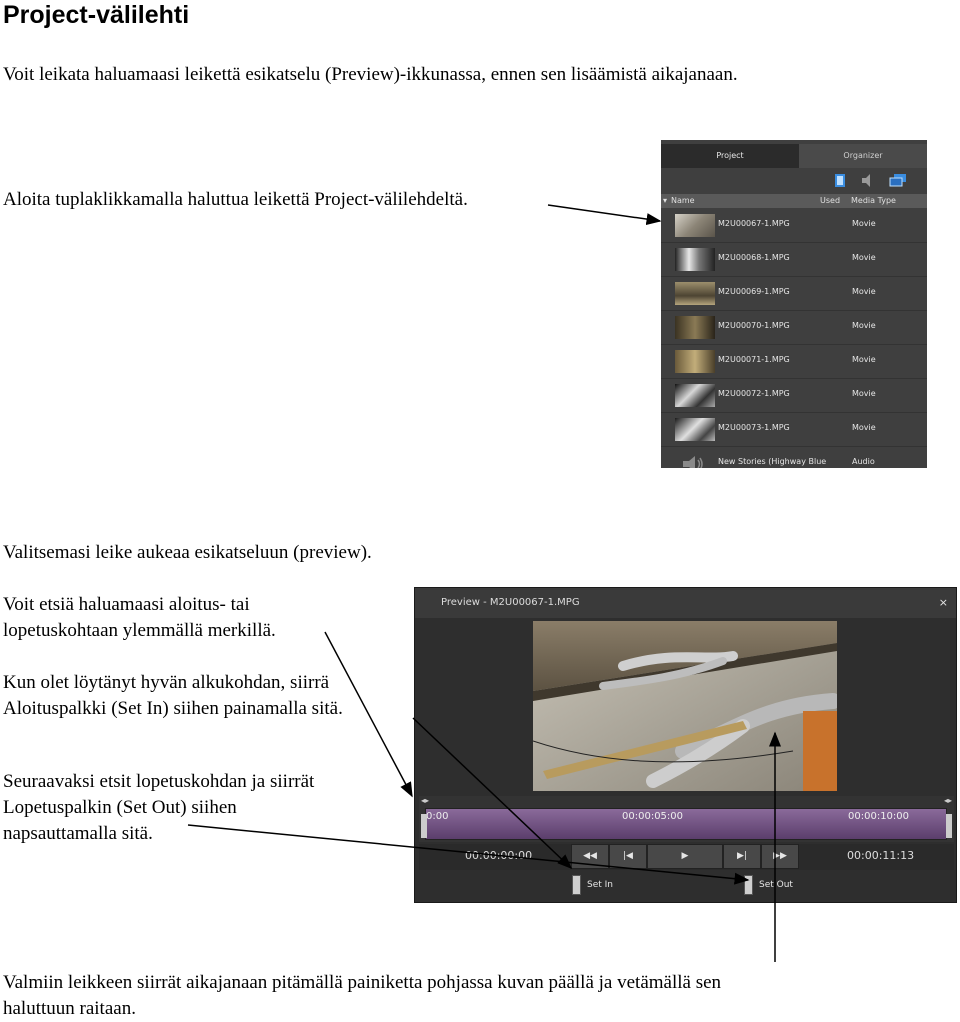  What do you see at coordinates (126, 604) in the screenshot?
I see `paragraph-step3a: Voit etsiä haluamaasi aloitus- tai` at bounding box center [126, 604].